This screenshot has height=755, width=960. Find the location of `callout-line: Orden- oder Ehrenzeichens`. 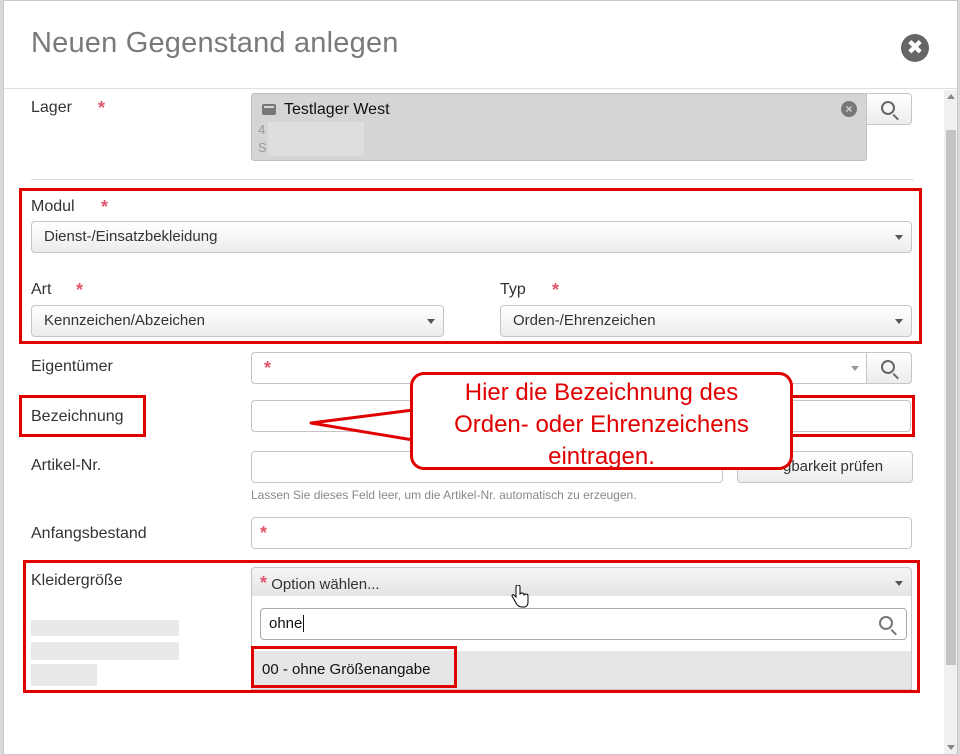

callout-line: Orden- oder Ehrenzeichens is located at coordinates (601, 424).